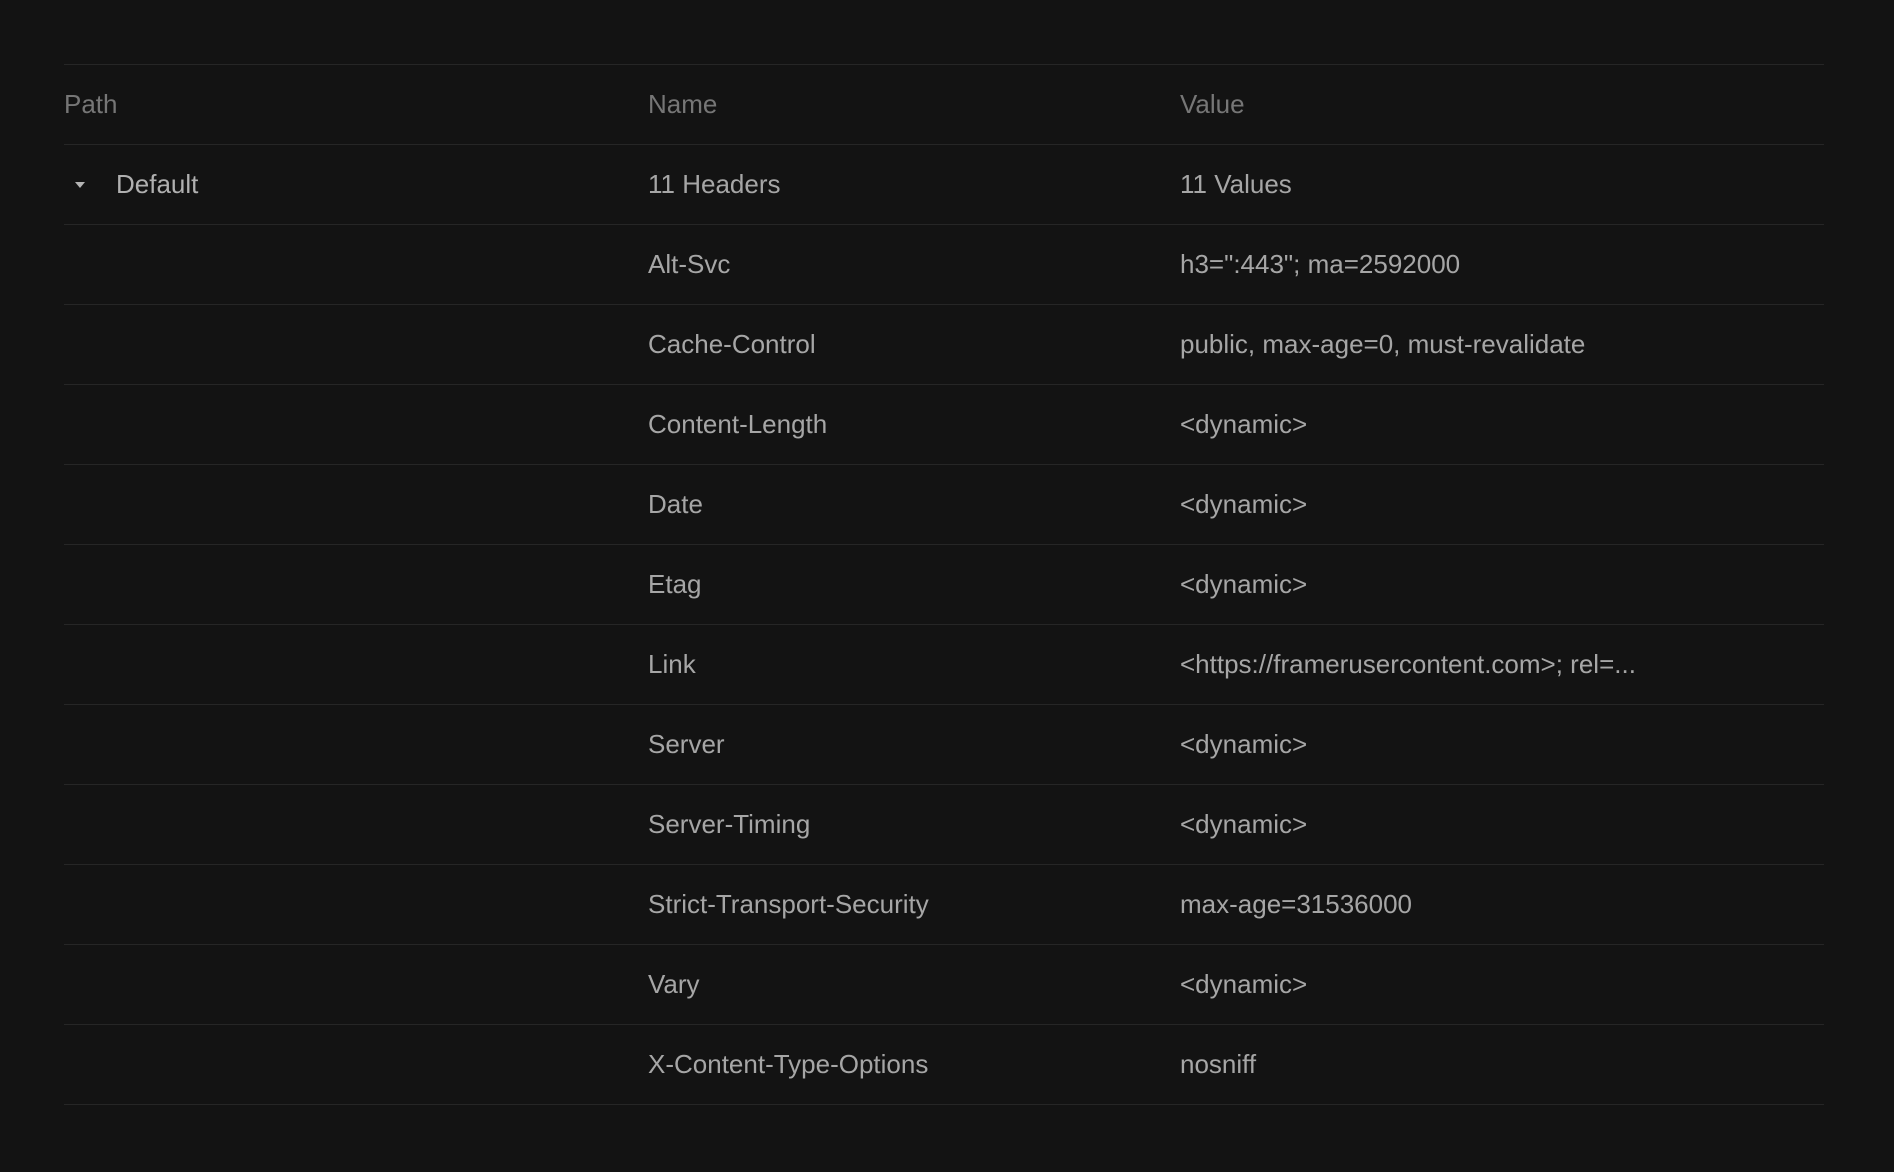  What do you see at coordinates (944, 745) in the screenshot?
I see `table-row: Server <dynamic>` at bounding box center [944, 745].